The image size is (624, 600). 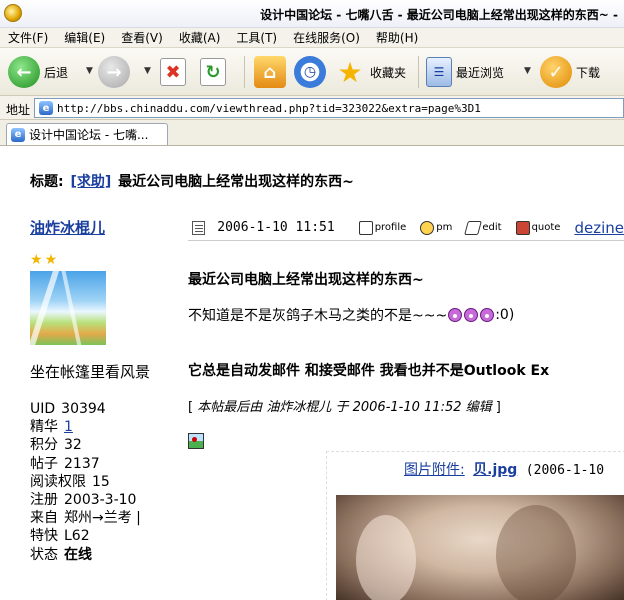 I want to click on image-attachment-icon, so click(x=196, y=441).